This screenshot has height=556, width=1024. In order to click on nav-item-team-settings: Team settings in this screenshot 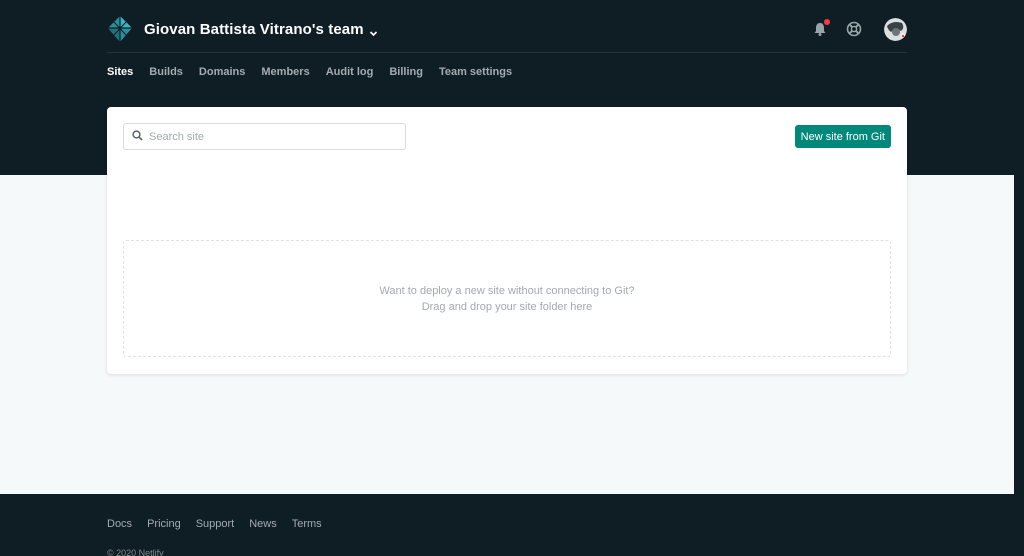, I will do `click(475, 72)`.